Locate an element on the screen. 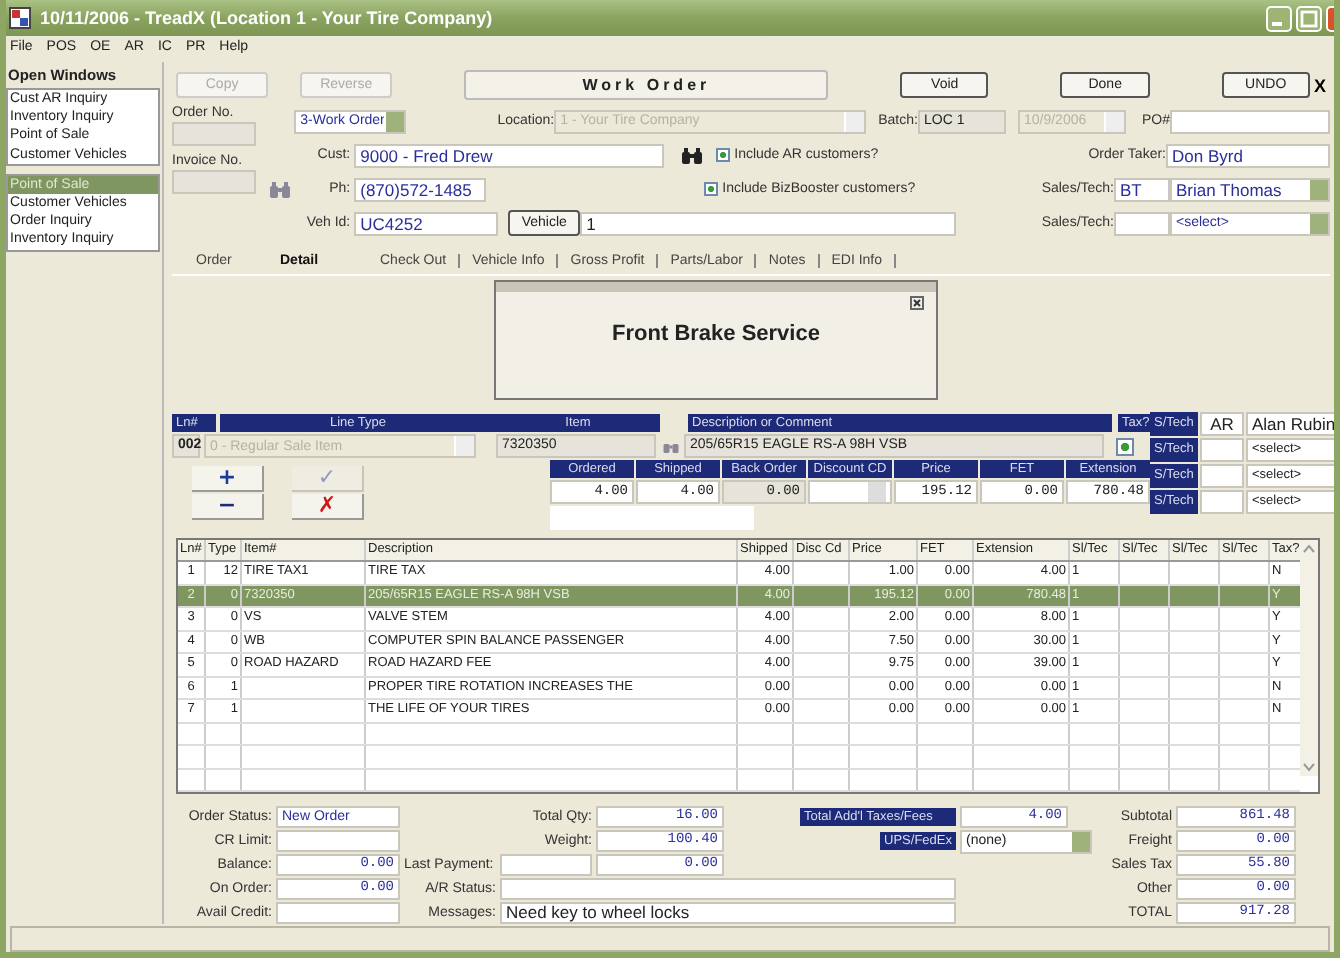  pending-service-text: Front Brake Service is located at coordinates (716, 333).